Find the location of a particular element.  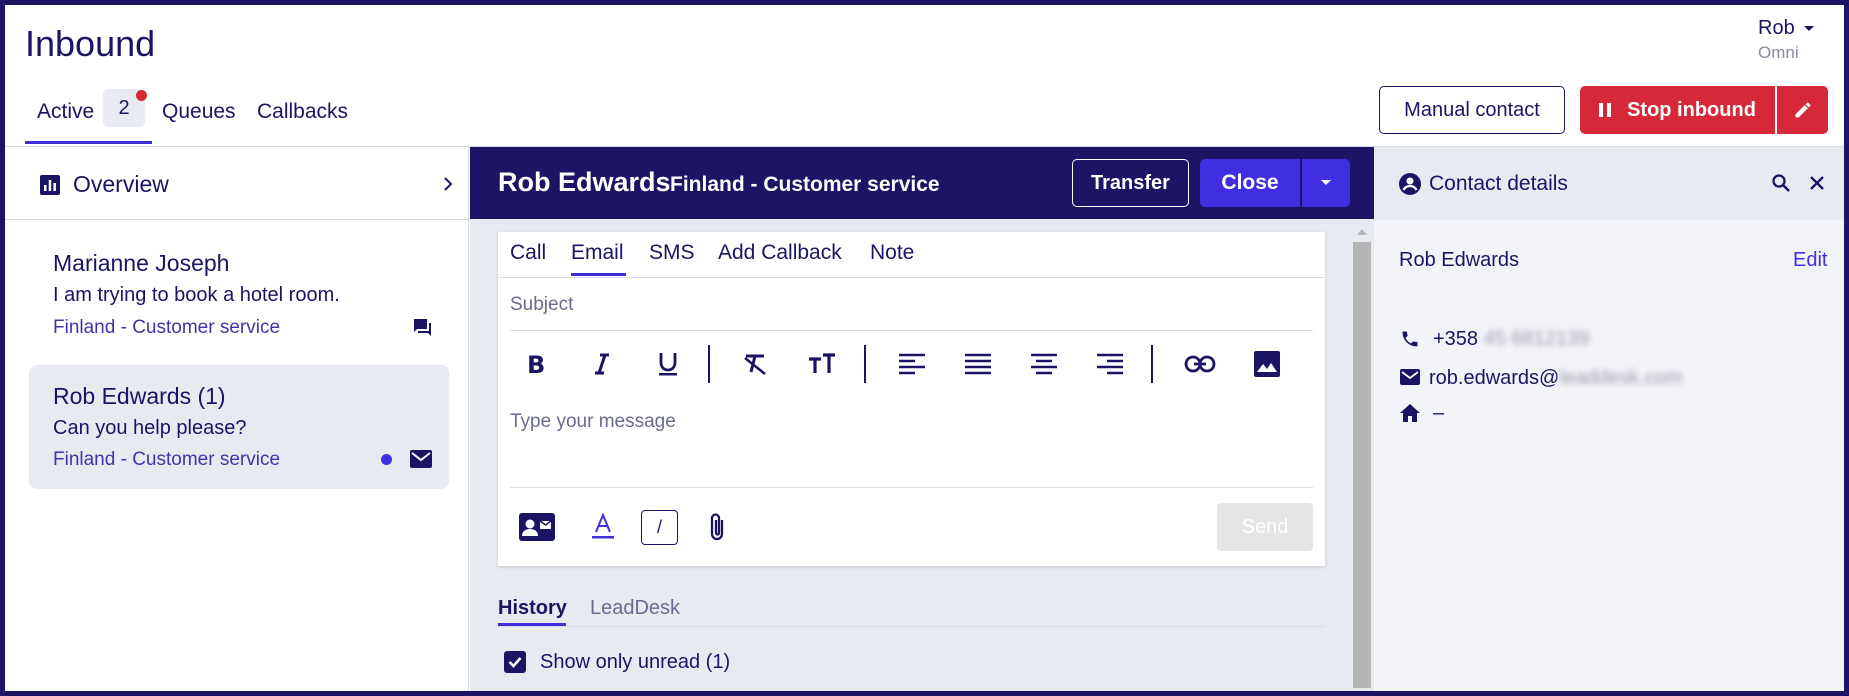

tab-leaddesk: LeadDesk is located at coordinates (635, 608).